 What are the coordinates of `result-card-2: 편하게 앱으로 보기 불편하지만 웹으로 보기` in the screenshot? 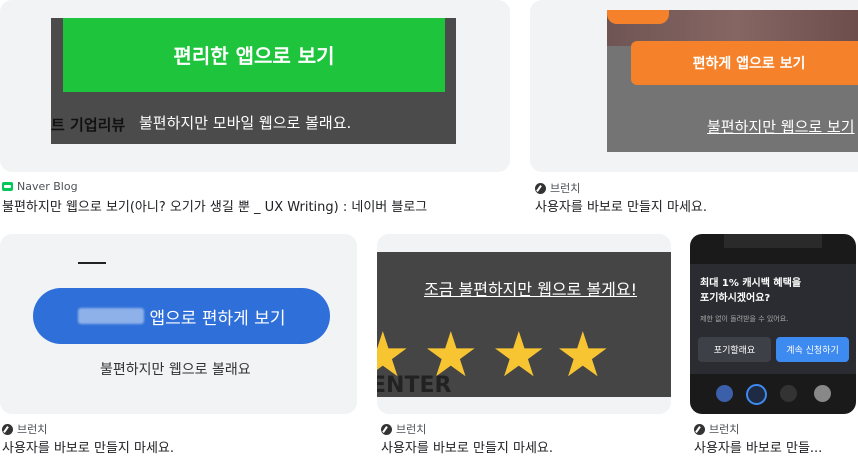 It's located at (694, 86).